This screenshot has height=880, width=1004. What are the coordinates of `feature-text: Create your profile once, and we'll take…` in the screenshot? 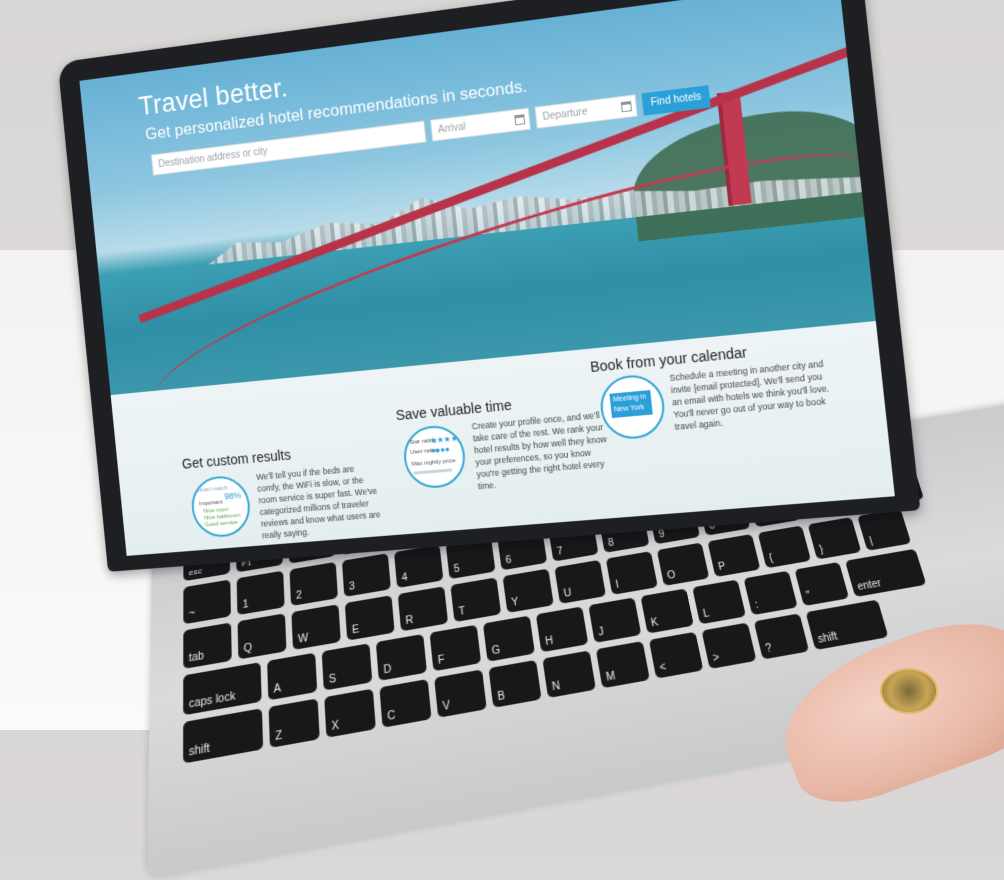 It's located at (539, 451).